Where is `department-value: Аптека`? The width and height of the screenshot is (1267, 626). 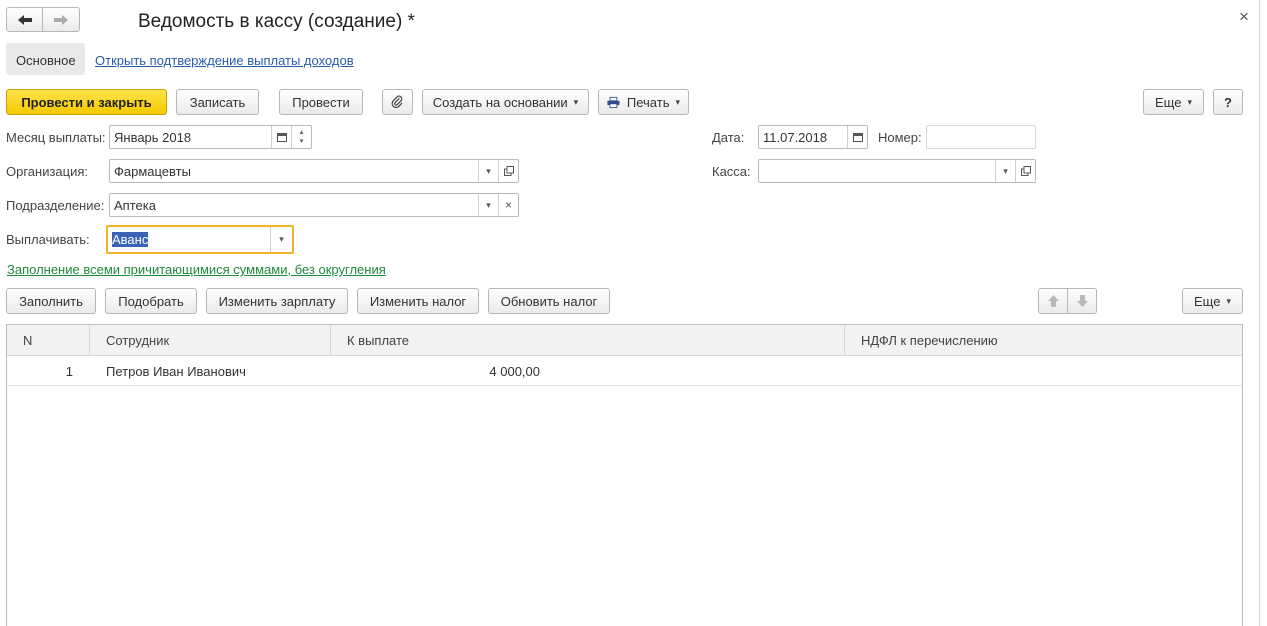
department-value: Аптека is located at coordinates (135, 205).